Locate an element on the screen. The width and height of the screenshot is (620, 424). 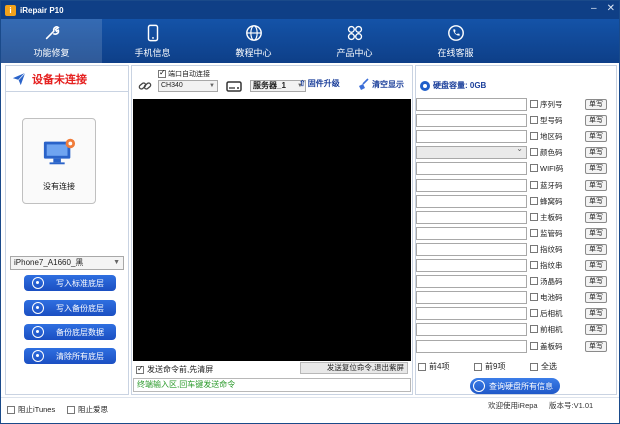
select-first-4-checkbox is located at coordinates (422, 366).